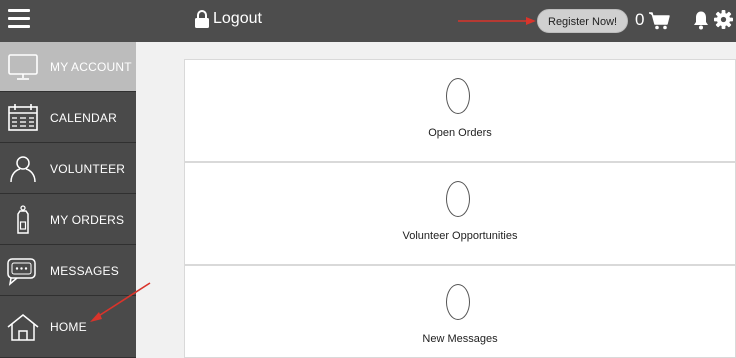 The width and height of the screenshot is (736, 358). What do you see at coordinates (120, 302) in the screenshot?
I see `arrow-to-home` at bounding box center [120, 302].